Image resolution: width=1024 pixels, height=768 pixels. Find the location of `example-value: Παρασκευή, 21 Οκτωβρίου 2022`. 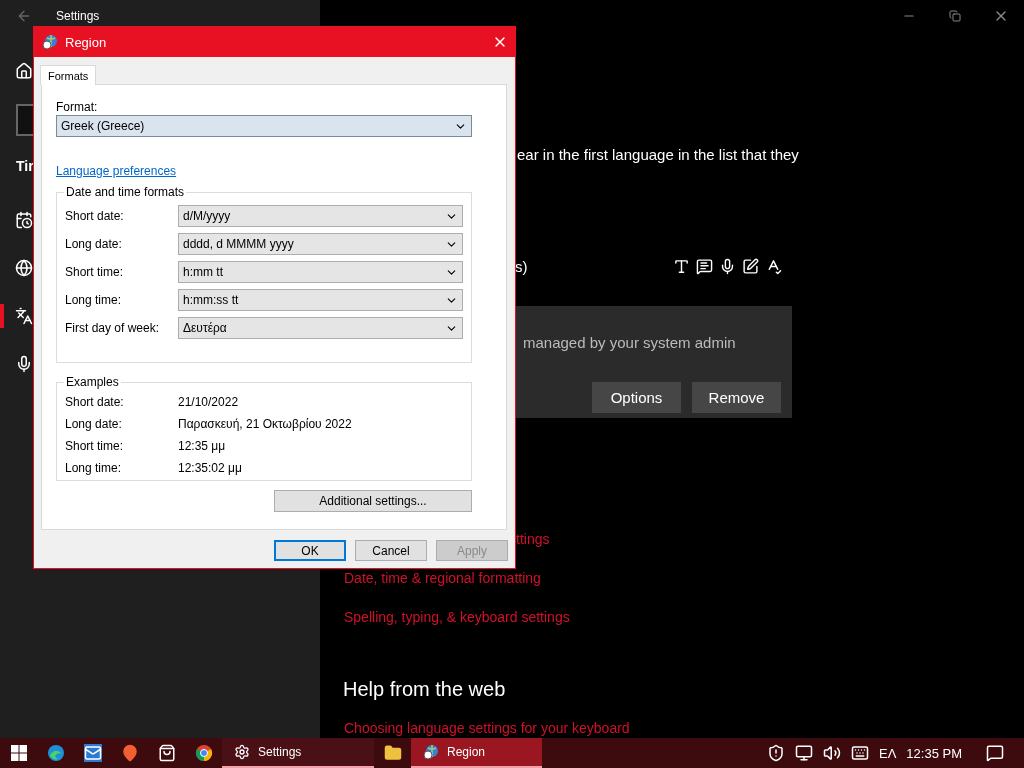

example-value: Παρασκευή, 21 Οκτωβρίου 2022 is located at coordinates (265, 424).